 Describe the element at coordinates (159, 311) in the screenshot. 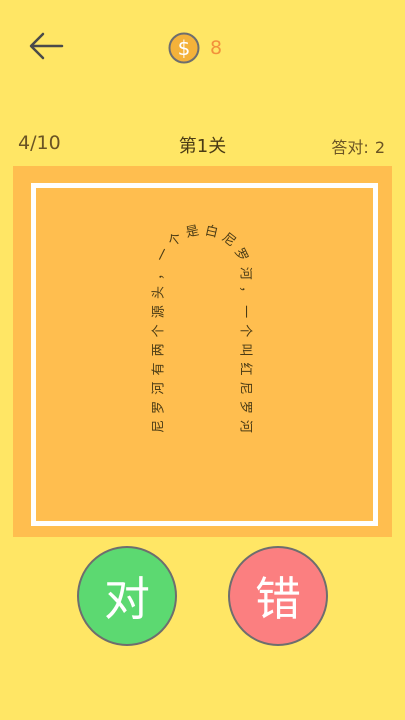

I see `quote-char: 源` at that location.